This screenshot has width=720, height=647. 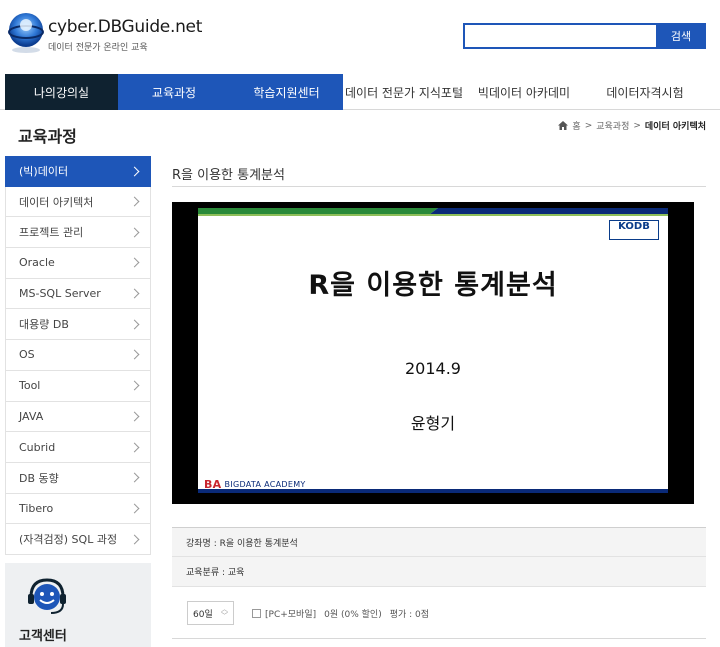 I want to click on sidebar-item-oracle: Oracle, so click(x=78, y=263).